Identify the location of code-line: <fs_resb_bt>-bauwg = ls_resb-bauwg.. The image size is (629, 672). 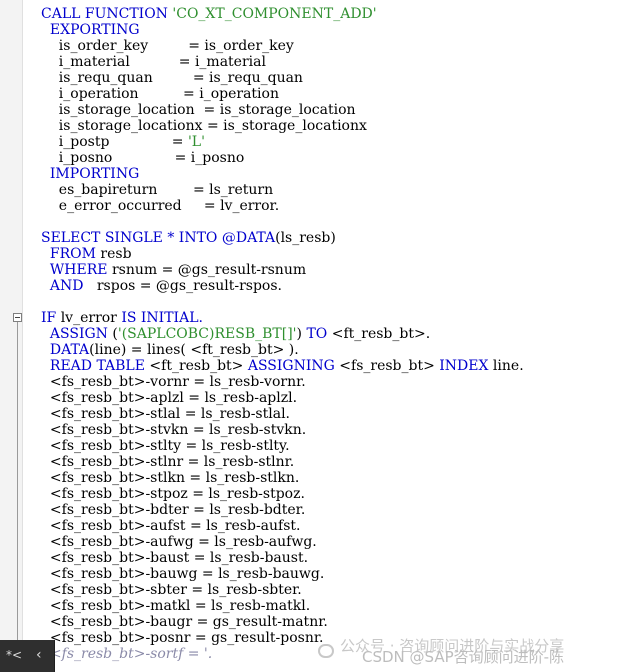
(282, 574).